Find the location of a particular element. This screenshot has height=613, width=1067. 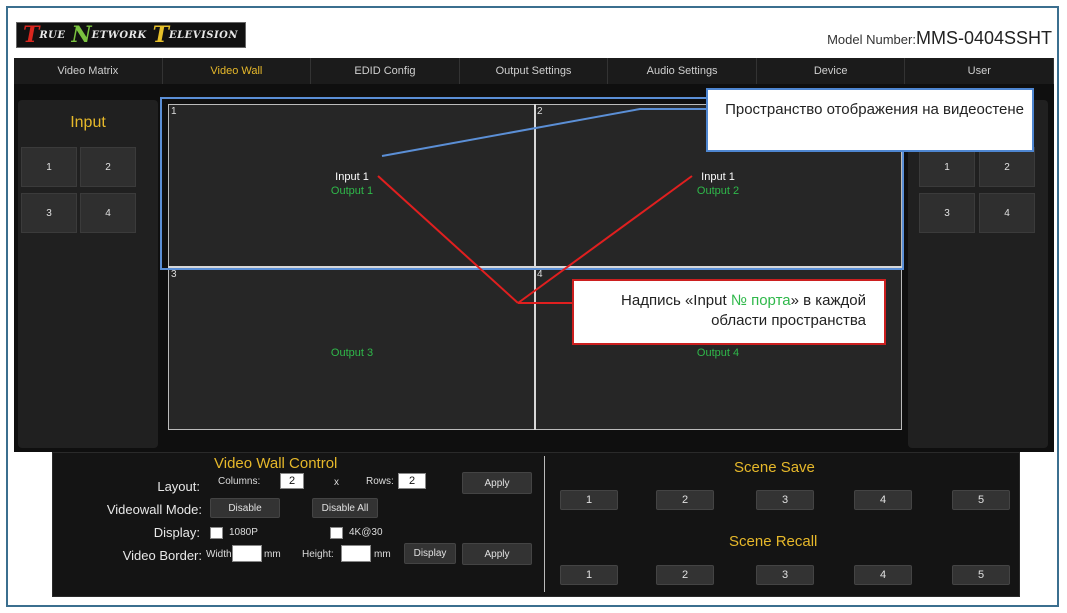

disable-button: Disable is located at coordinates (245, 508).